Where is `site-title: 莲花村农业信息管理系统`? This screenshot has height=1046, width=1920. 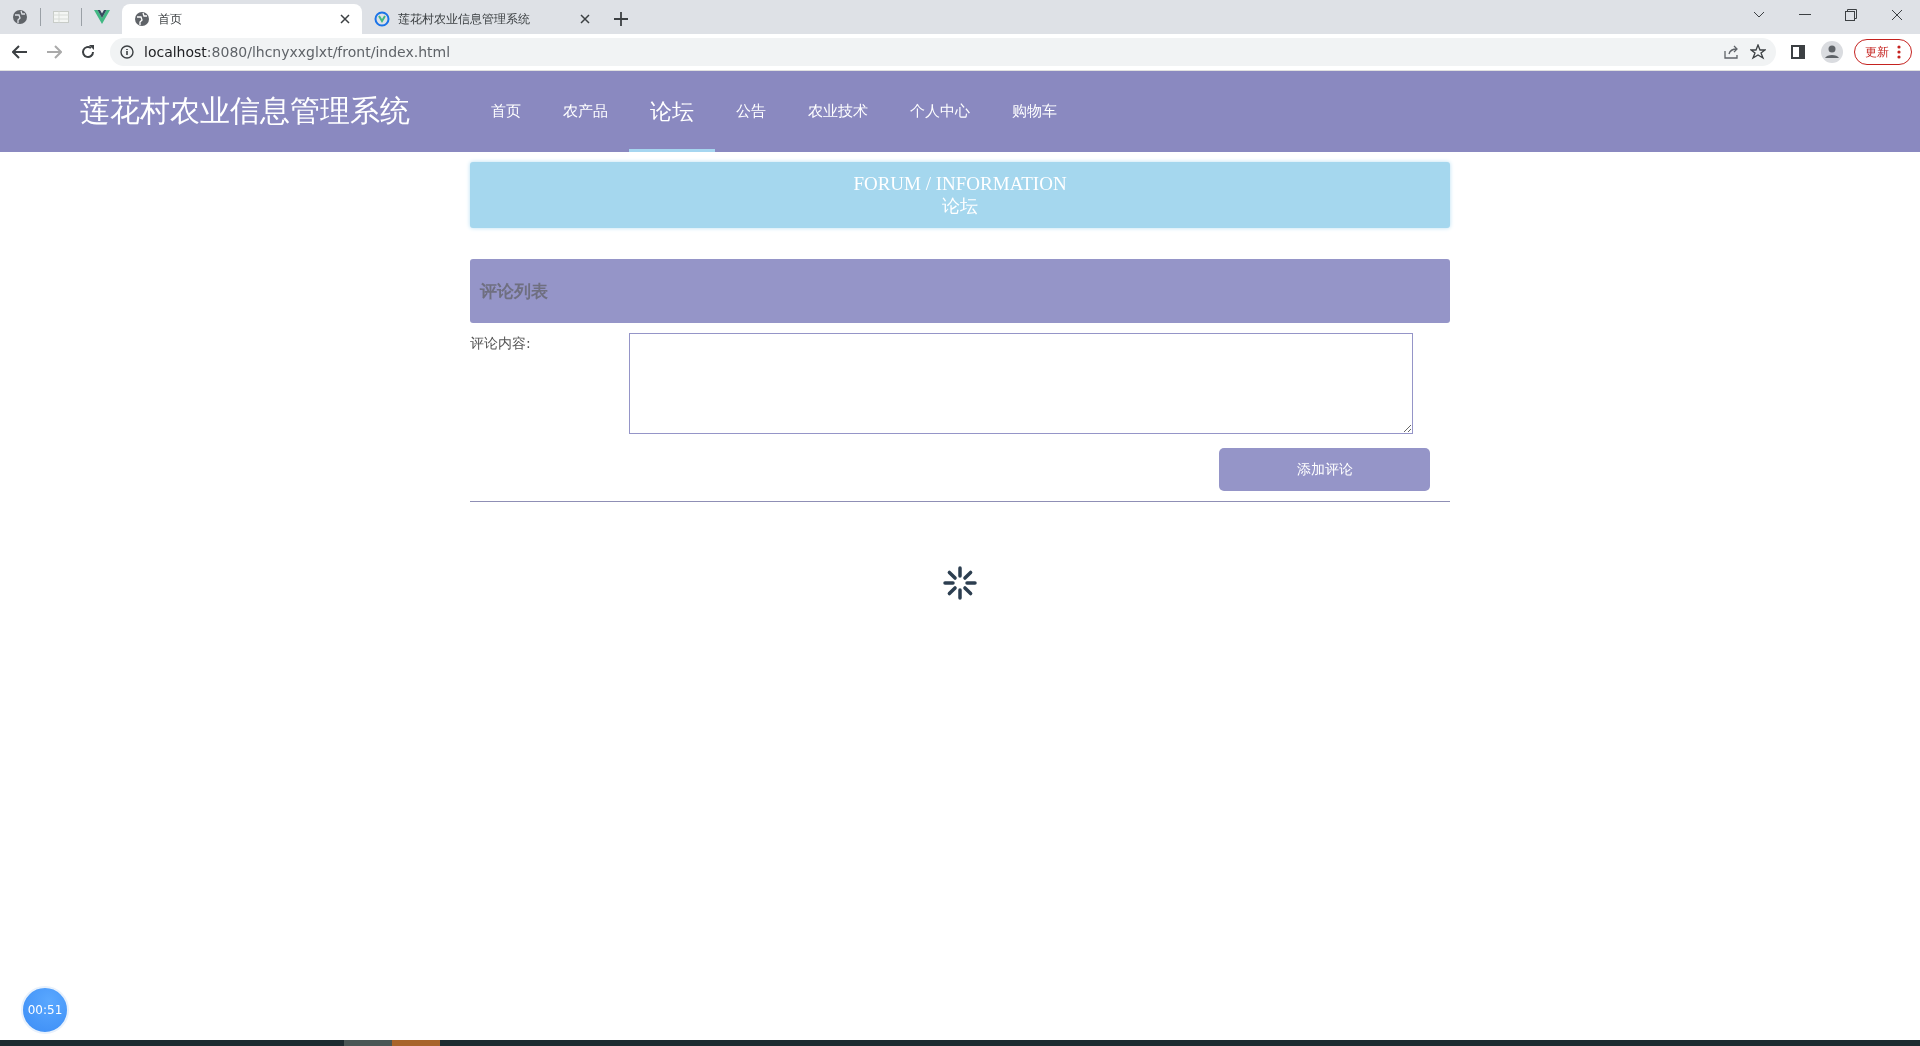 site-title: 莲花村农业信息管理系统 is located at coordinates (245, 111).